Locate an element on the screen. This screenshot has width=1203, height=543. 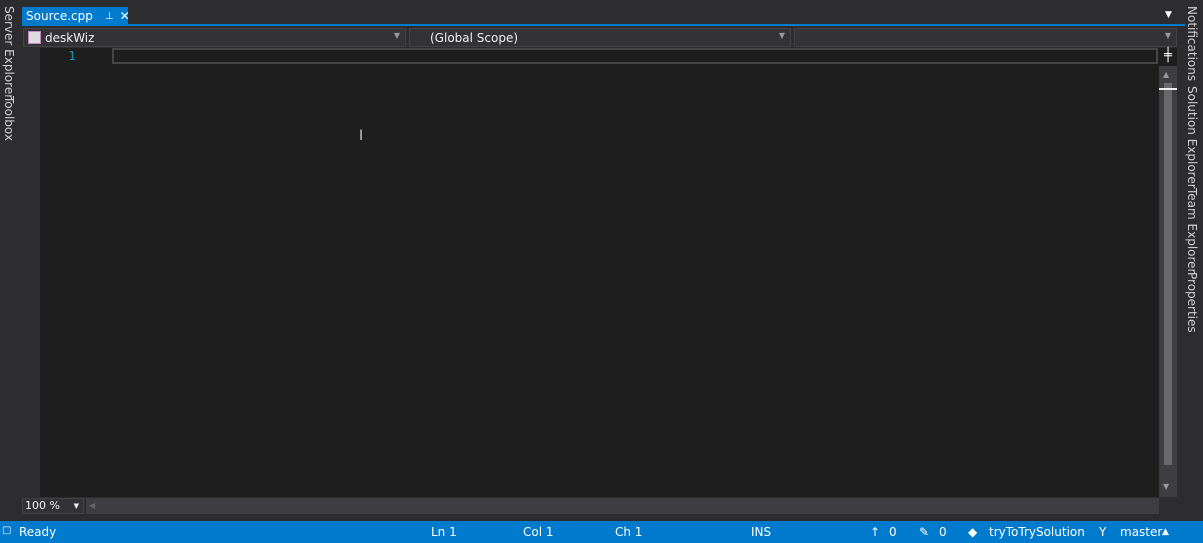
status-insert-mode: INS is located at coordinates (761, 532).